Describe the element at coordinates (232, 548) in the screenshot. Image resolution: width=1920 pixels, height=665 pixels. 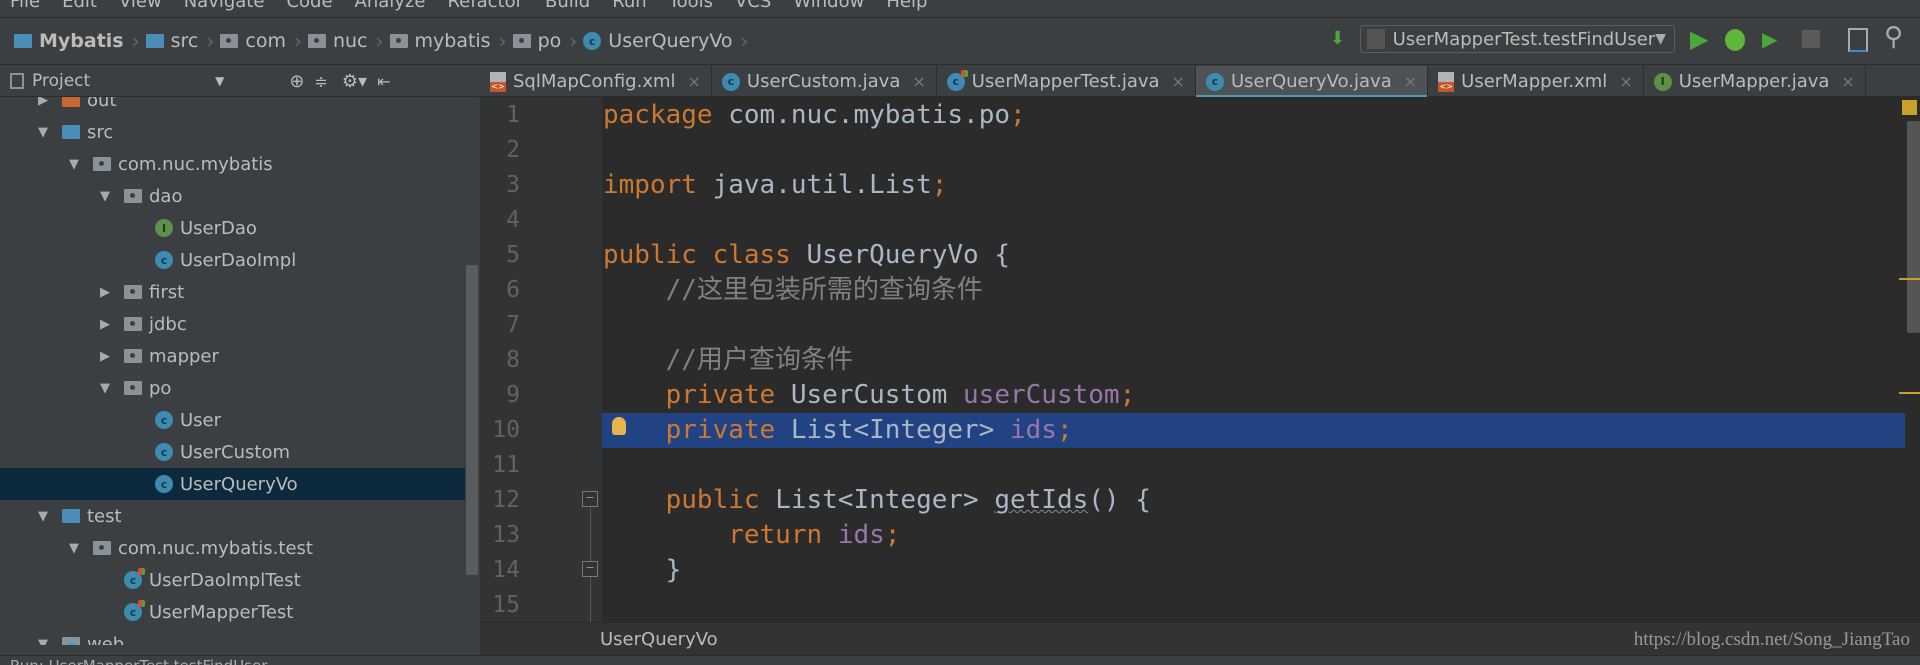
I see `tree-item: ▼ com.nuc.mybatis.test` at that location.